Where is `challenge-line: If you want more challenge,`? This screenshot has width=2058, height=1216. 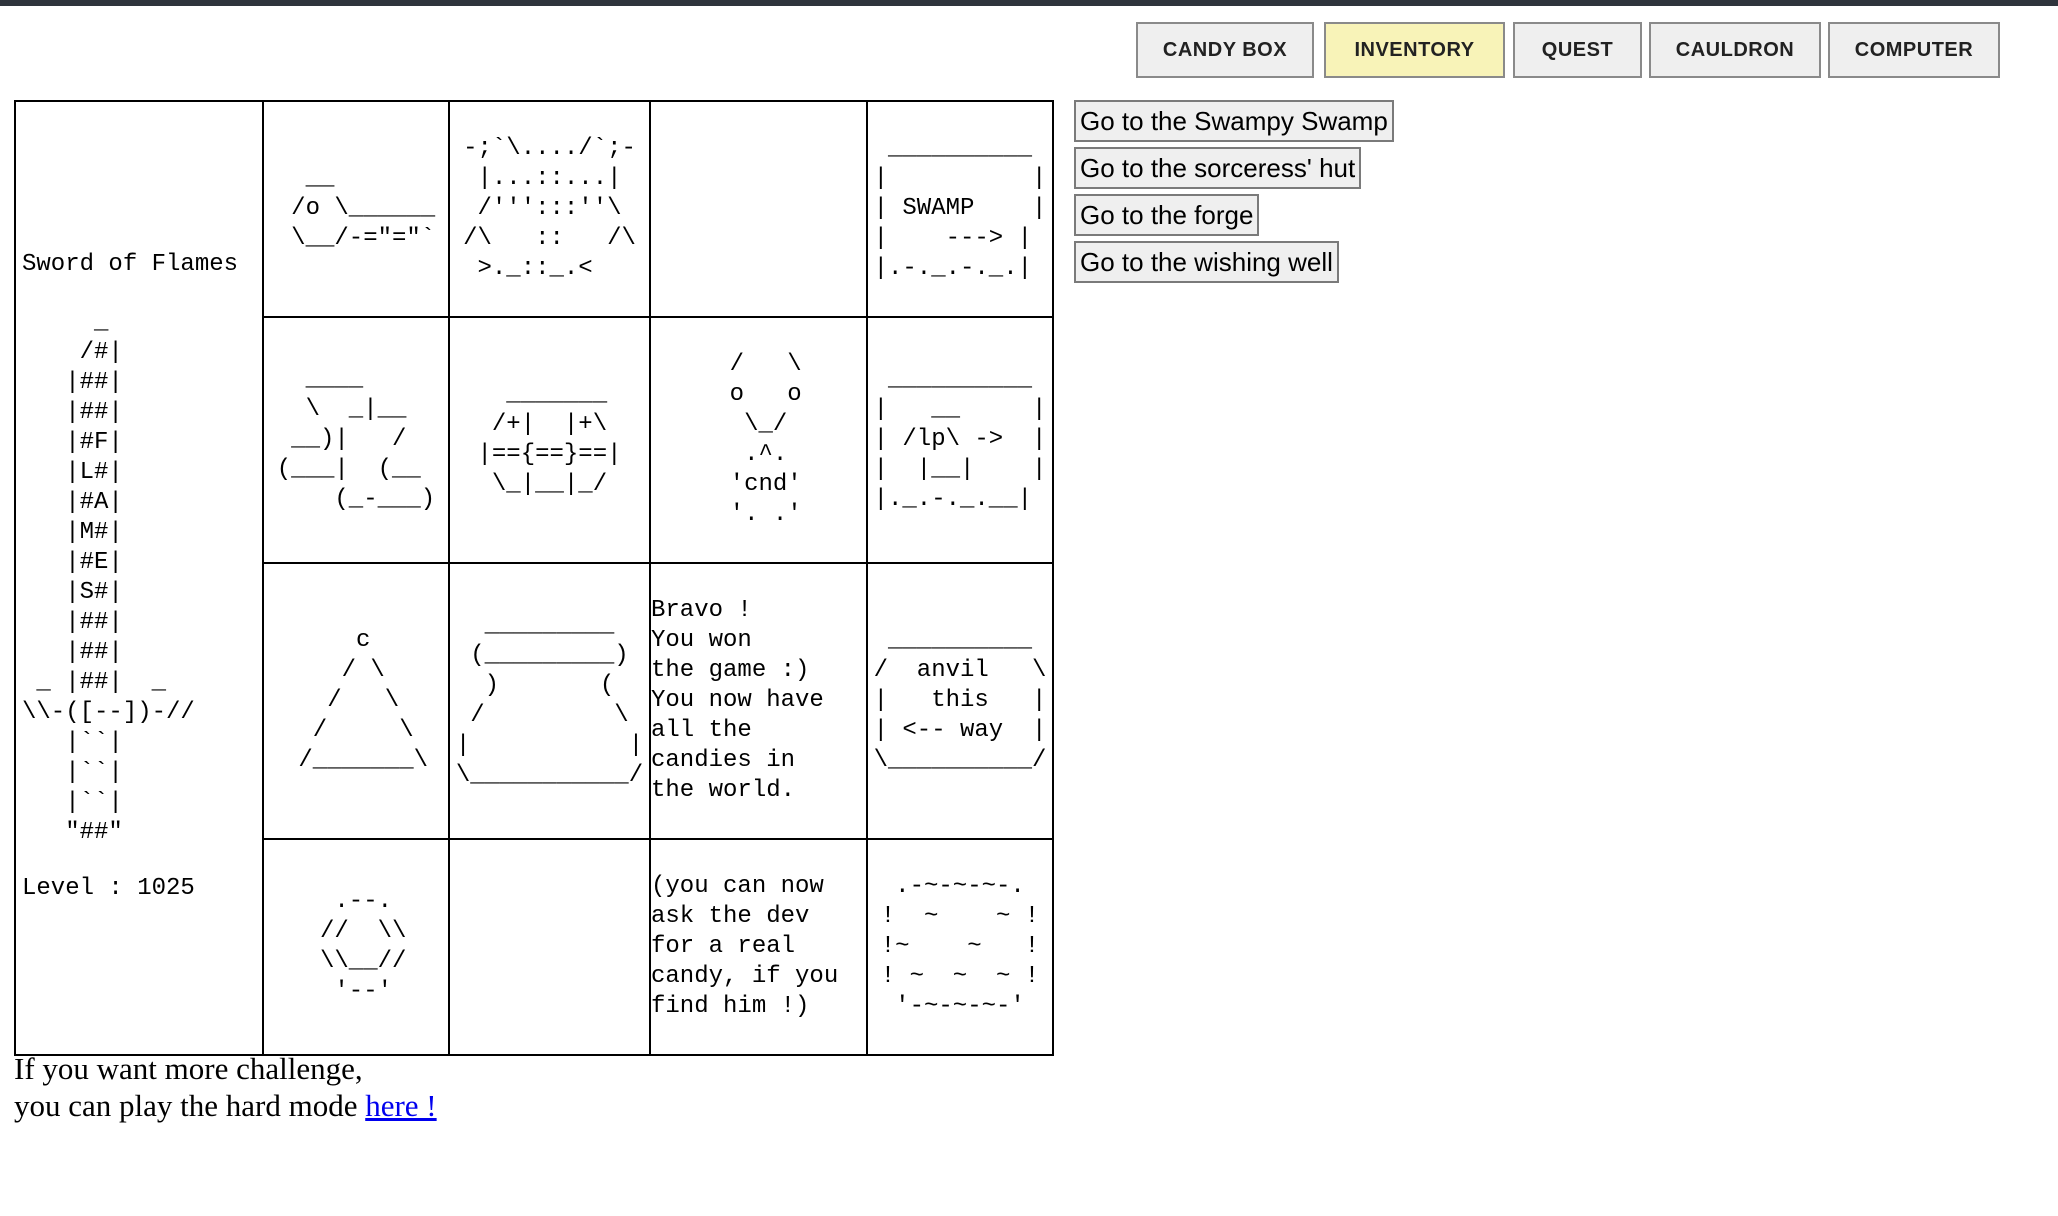
challenge-line: If you want more challenge, is located at coordinates (188, 1068).